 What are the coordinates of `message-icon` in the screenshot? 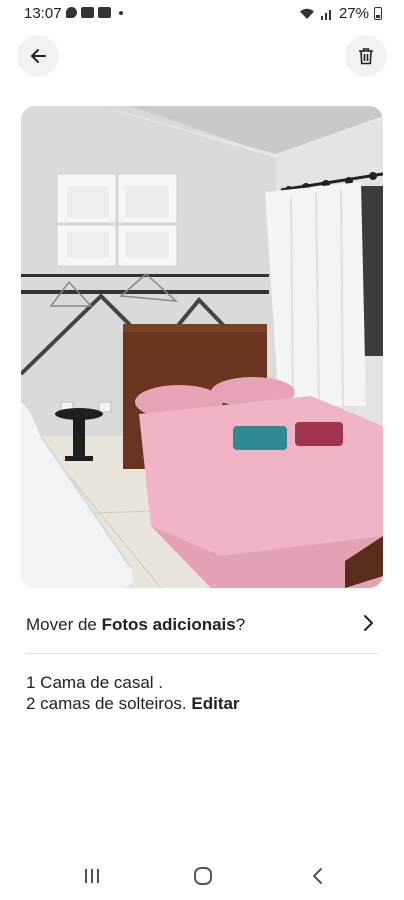 It's located at (71, 12).